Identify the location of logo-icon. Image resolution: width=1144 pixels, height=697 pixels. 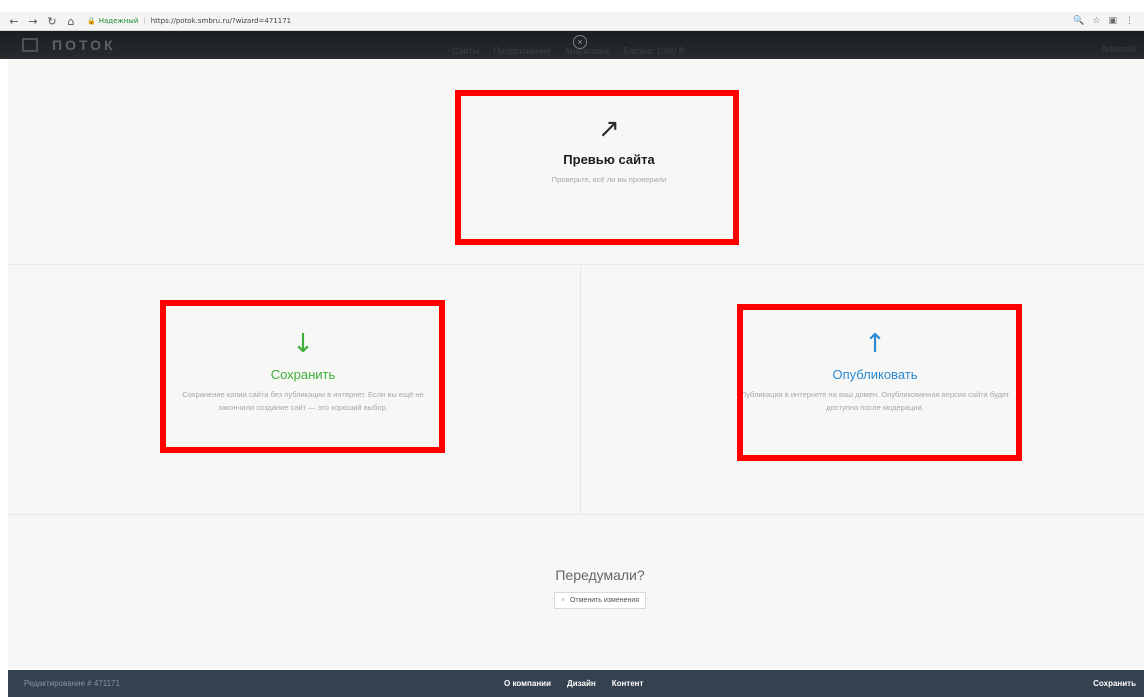
(30, 45).